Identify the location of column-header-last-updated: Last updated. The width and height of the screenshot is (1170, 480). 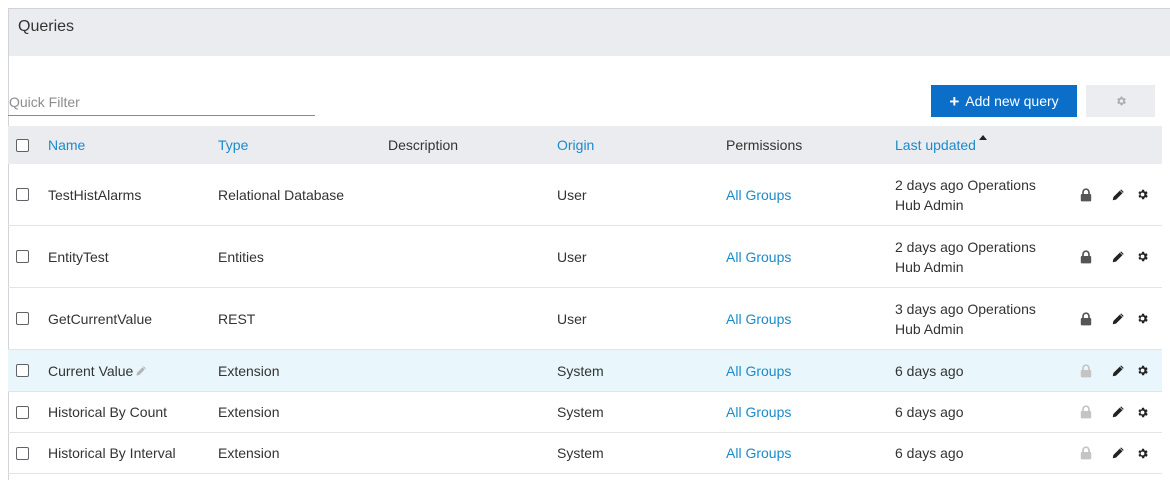
(935, 145).